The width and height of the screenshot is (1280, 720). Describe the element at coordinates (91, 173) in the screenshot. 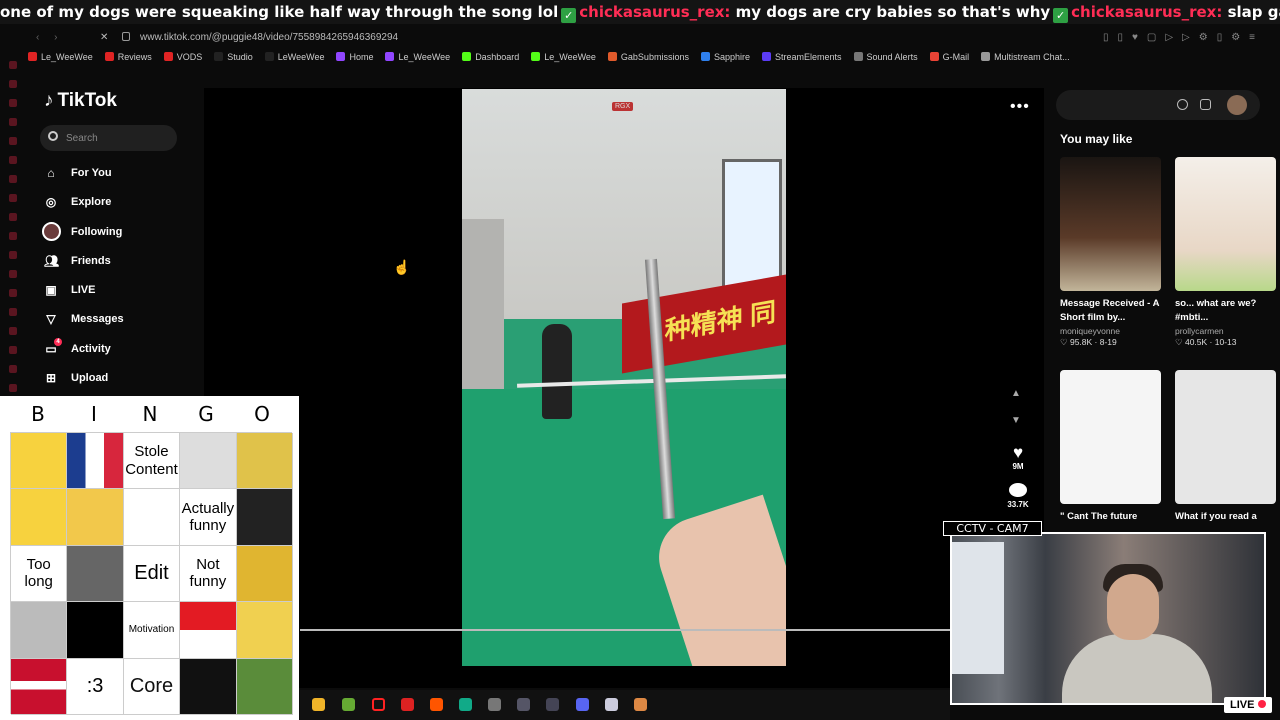

I see `sidebar-item-label: For You` at that location.